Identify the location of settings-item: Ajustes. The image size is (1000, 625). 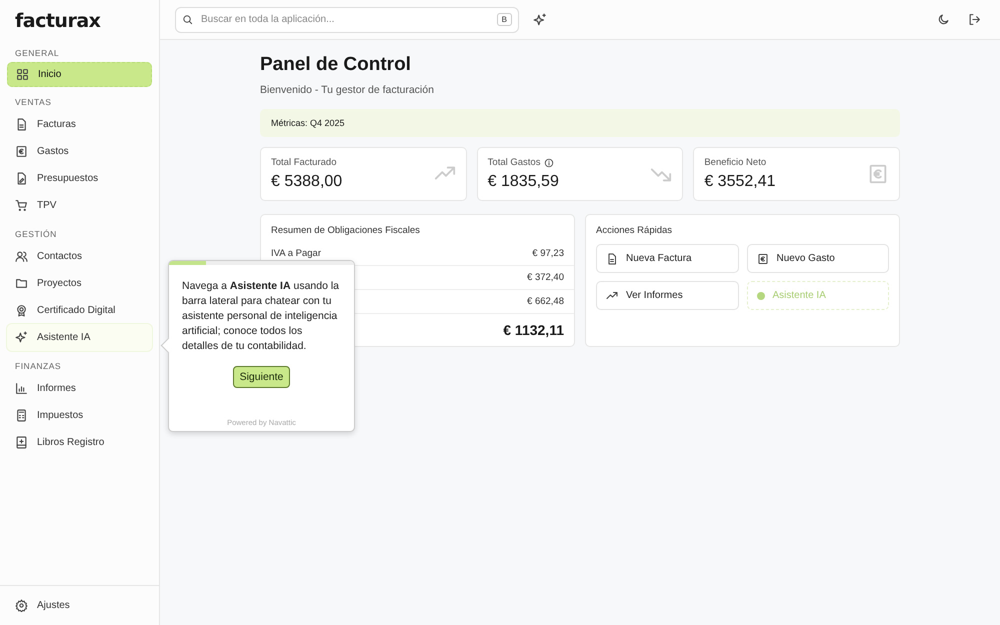
(79, 605).